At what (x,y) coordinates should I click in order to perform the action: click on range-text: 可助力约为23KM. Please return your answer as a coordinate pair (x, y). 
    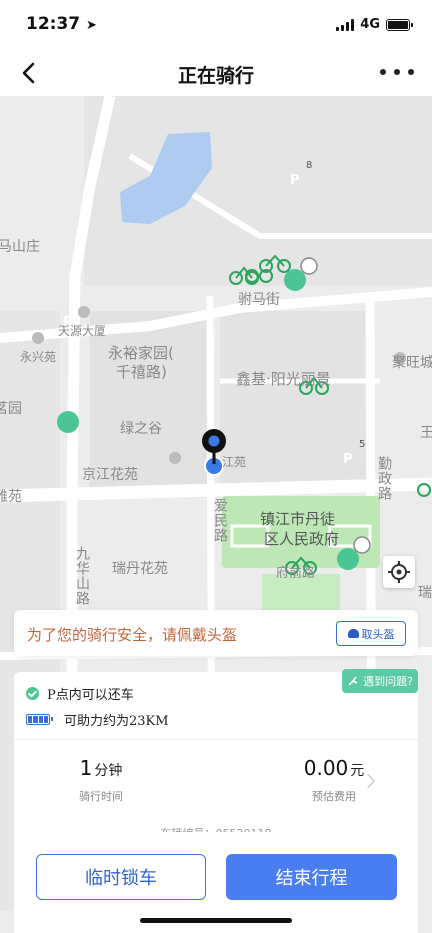
    Looking at the image, I should click on (116, 721).